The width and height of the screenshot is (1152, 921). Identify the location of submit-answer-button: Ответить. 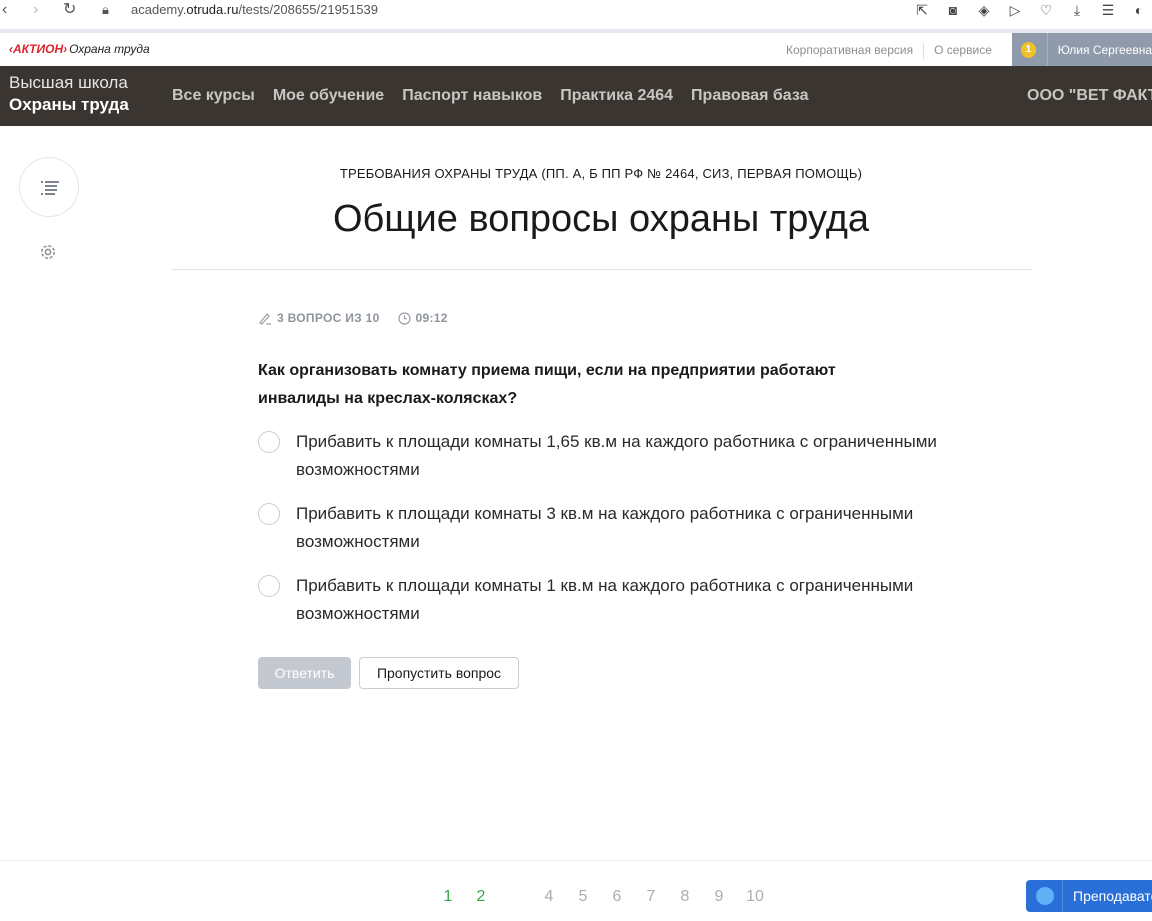
(304, 673).